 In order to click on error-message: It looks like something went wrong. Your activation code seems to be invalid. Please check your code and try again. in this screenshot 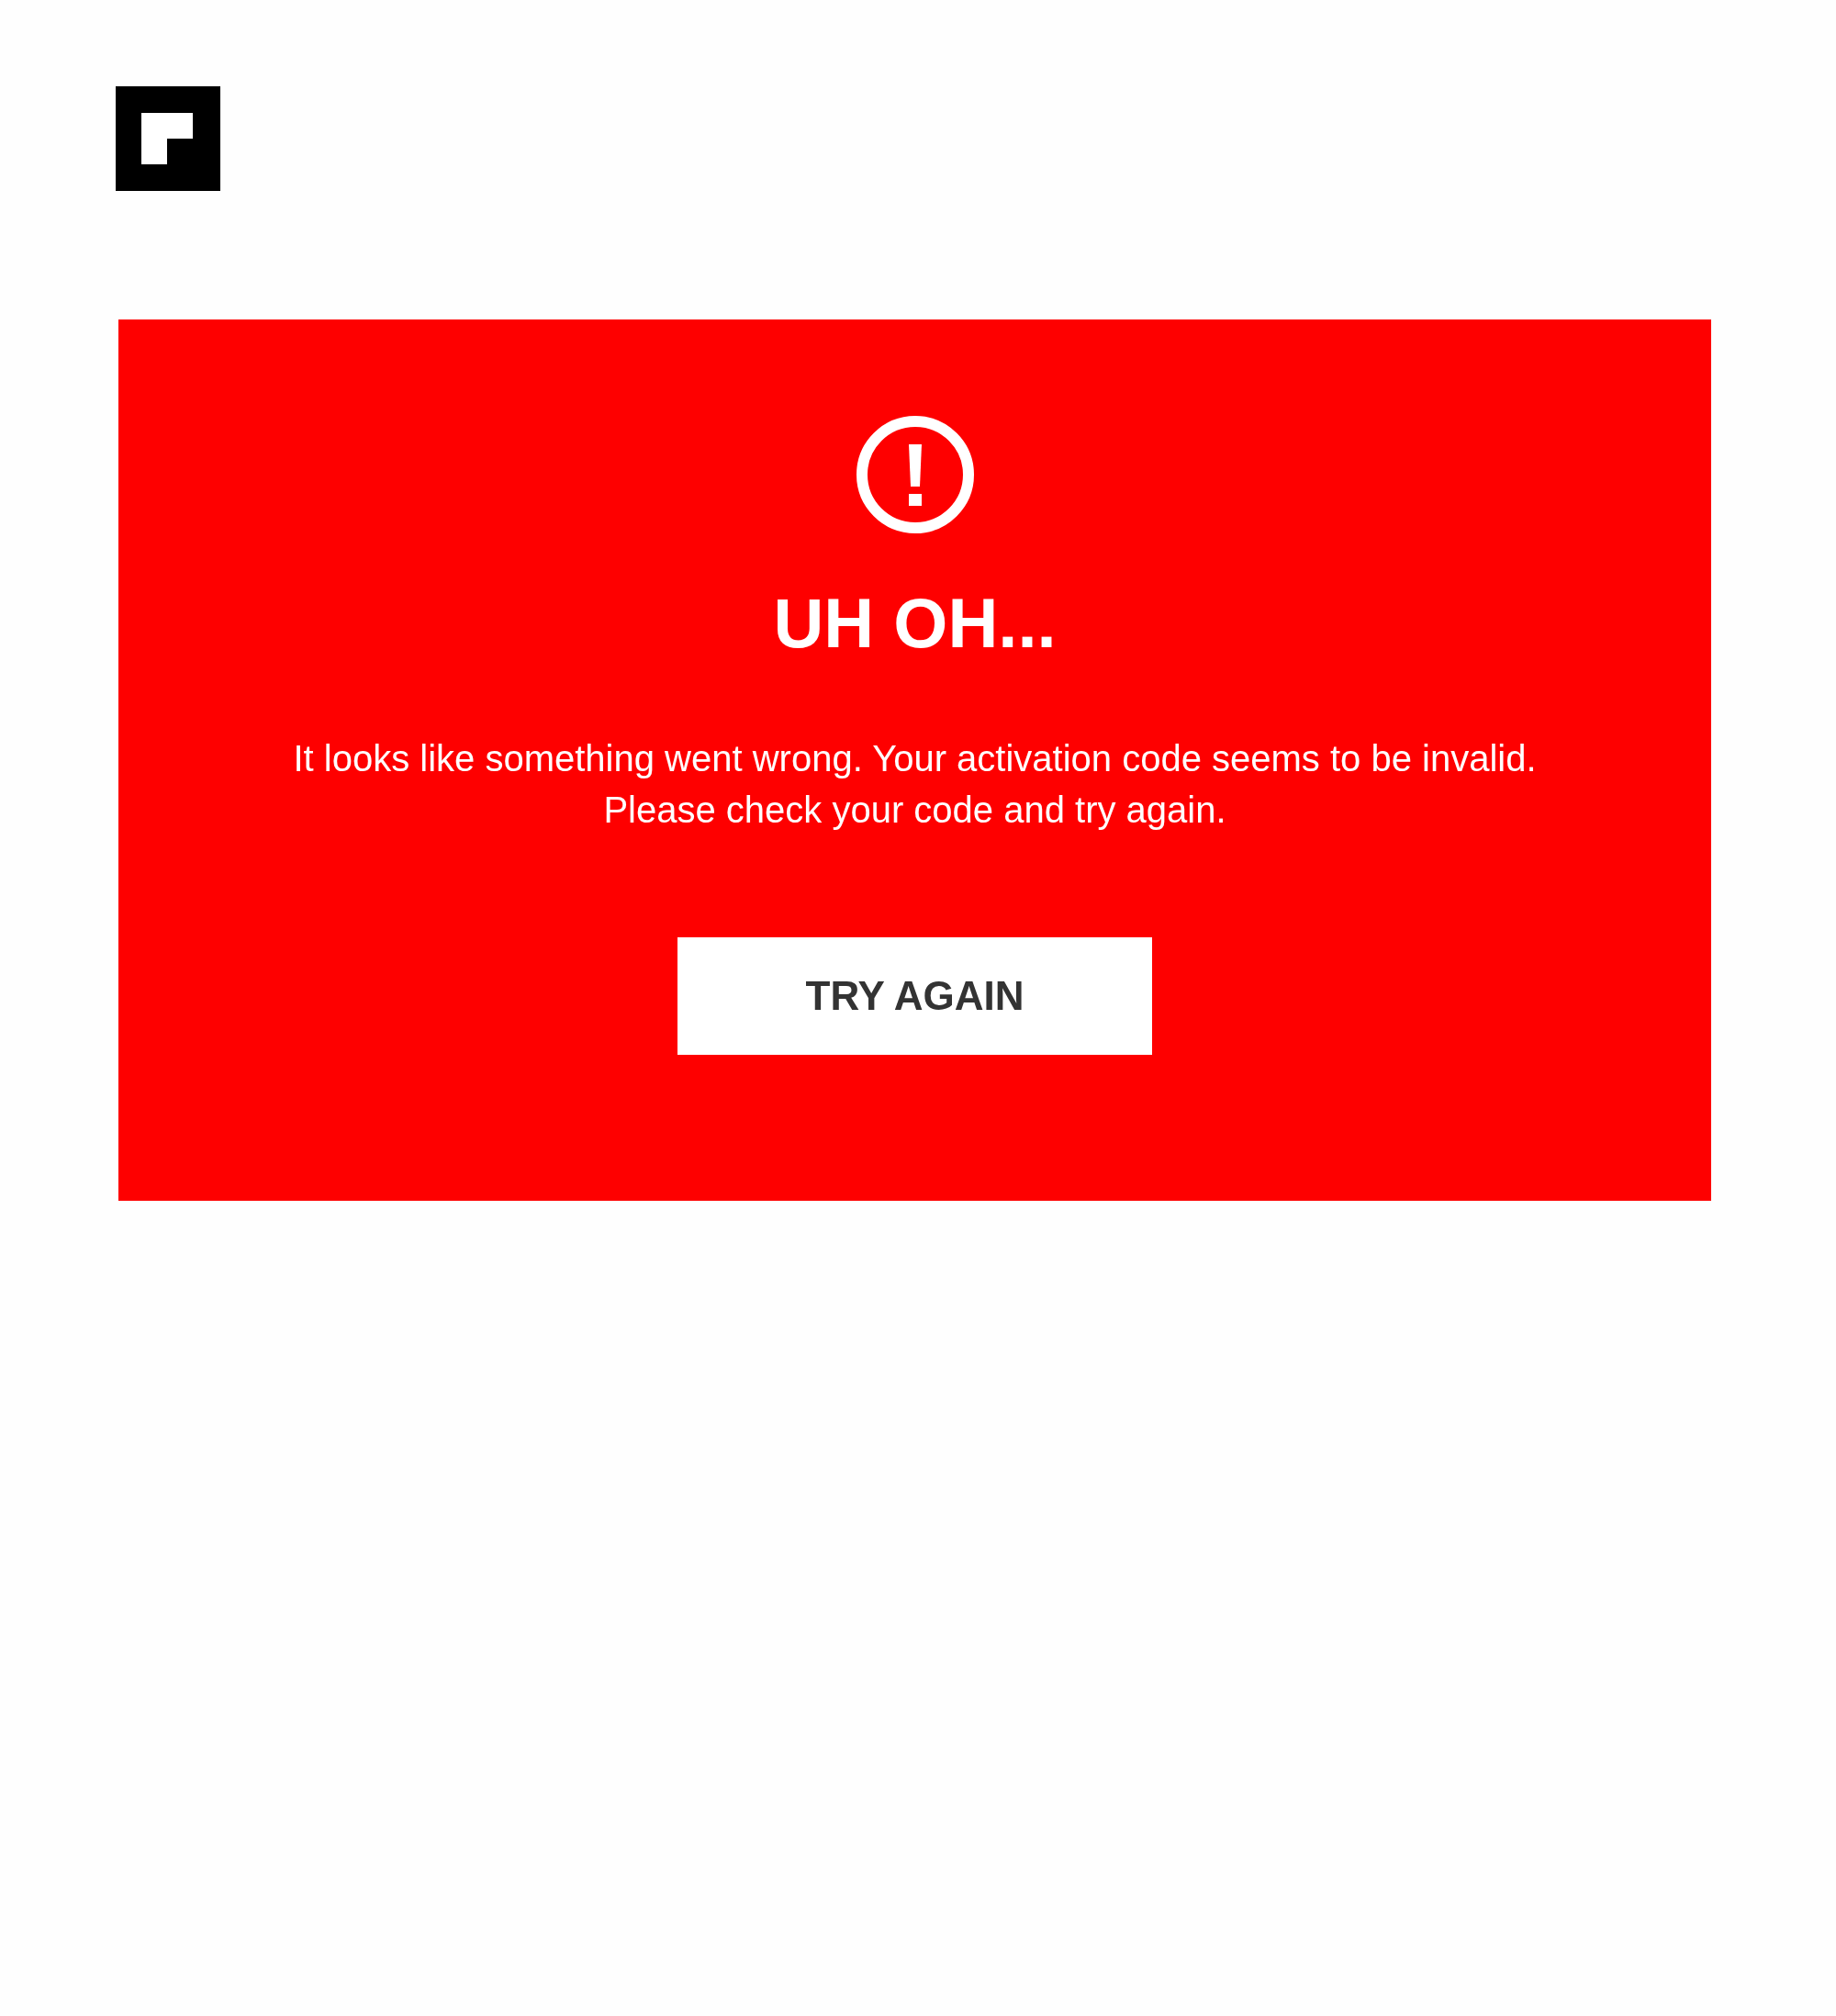, I will do `click(915, 784)`.